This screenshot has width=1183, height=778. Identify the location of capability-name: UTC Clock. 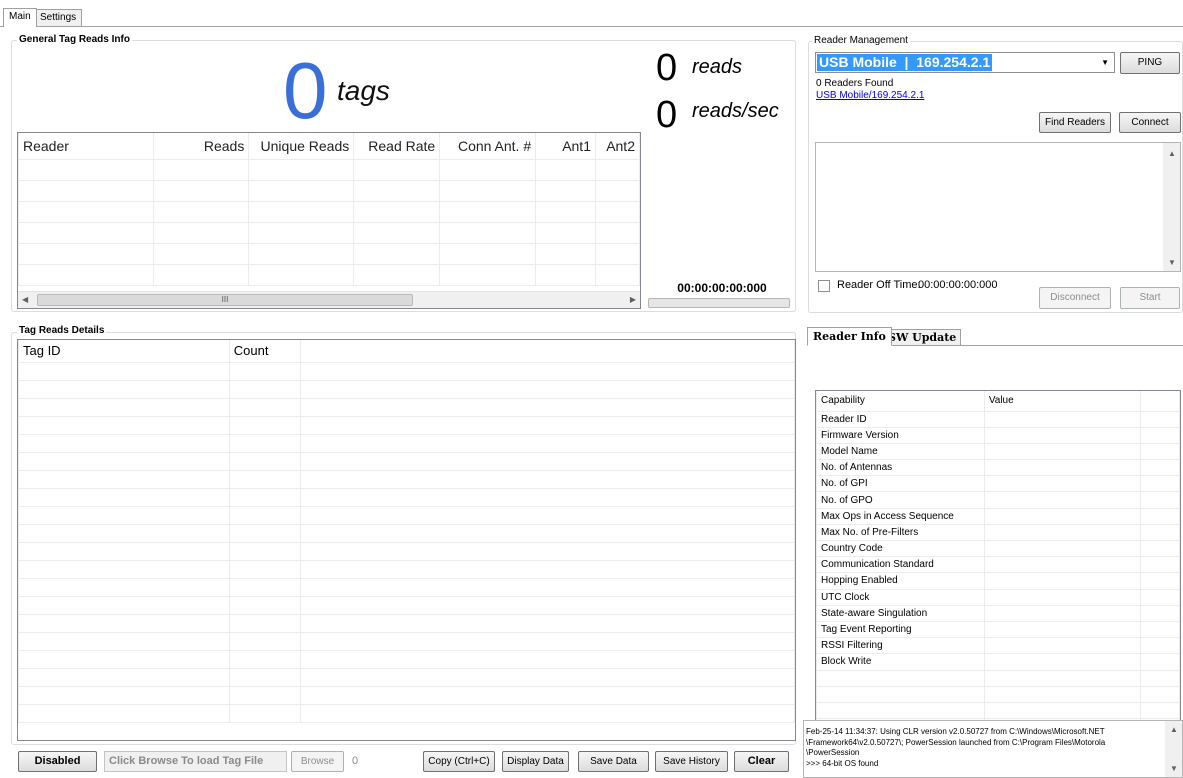
(900, 597).